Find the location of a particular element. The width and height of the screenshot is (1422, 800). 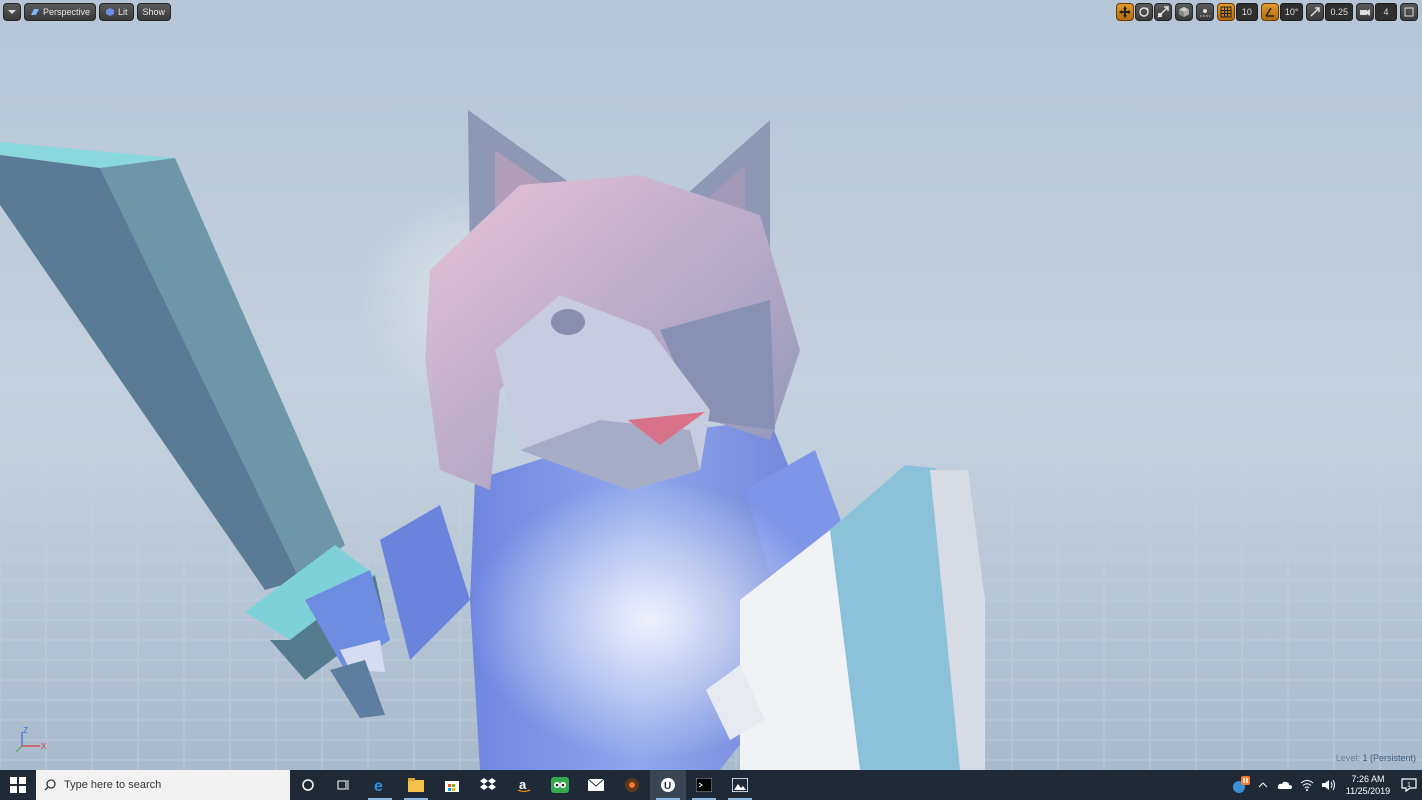

app-badge-icon is located at coordinates (1241, 784).